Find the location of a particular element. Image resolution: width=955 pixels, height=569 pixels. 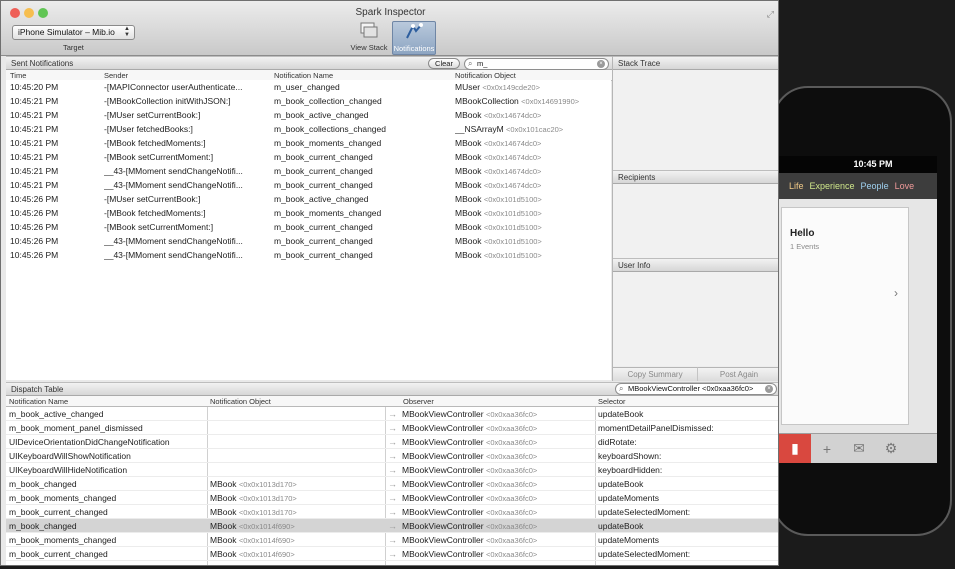

window-title: Spark Inspector is located at coordinates (390, 12).